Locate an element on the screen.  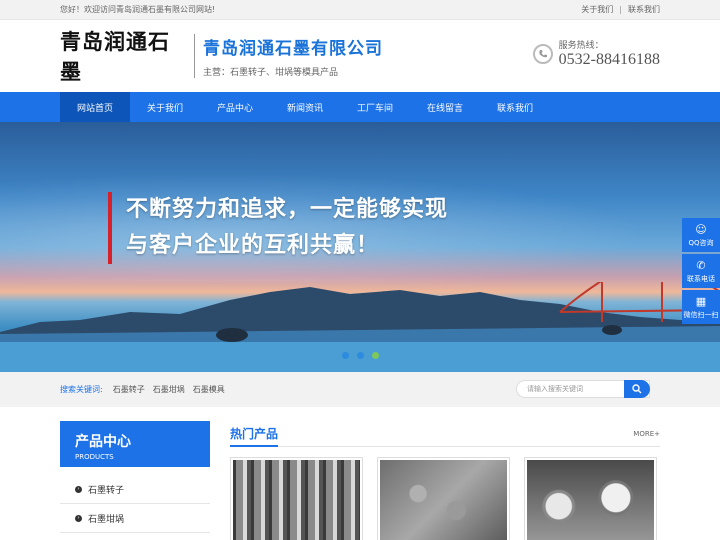
hotline-label: 服务热线： is located at coordinates (581, 46).